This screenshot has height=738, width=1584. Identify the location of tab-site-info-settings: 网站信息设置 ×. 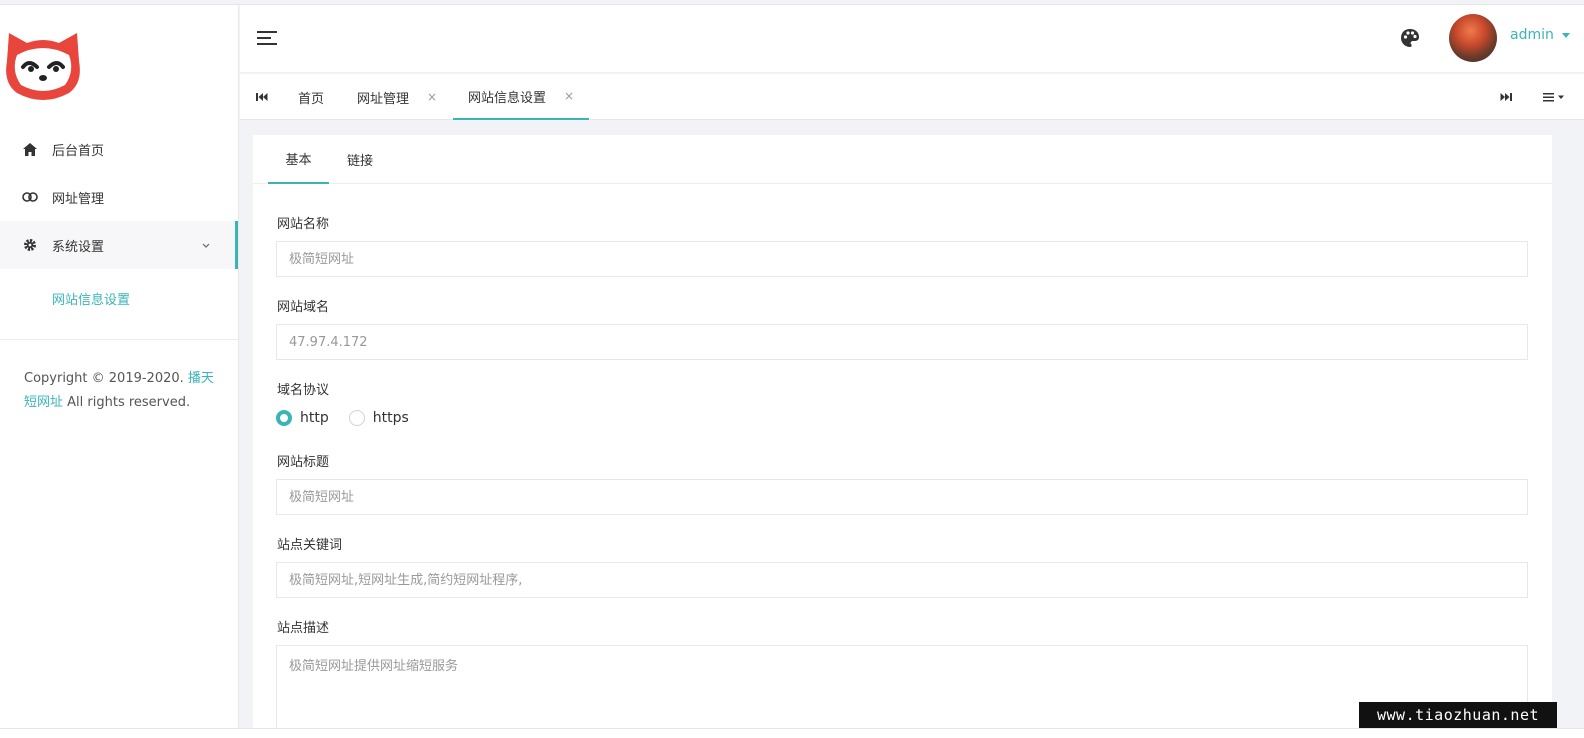
(521, 97).